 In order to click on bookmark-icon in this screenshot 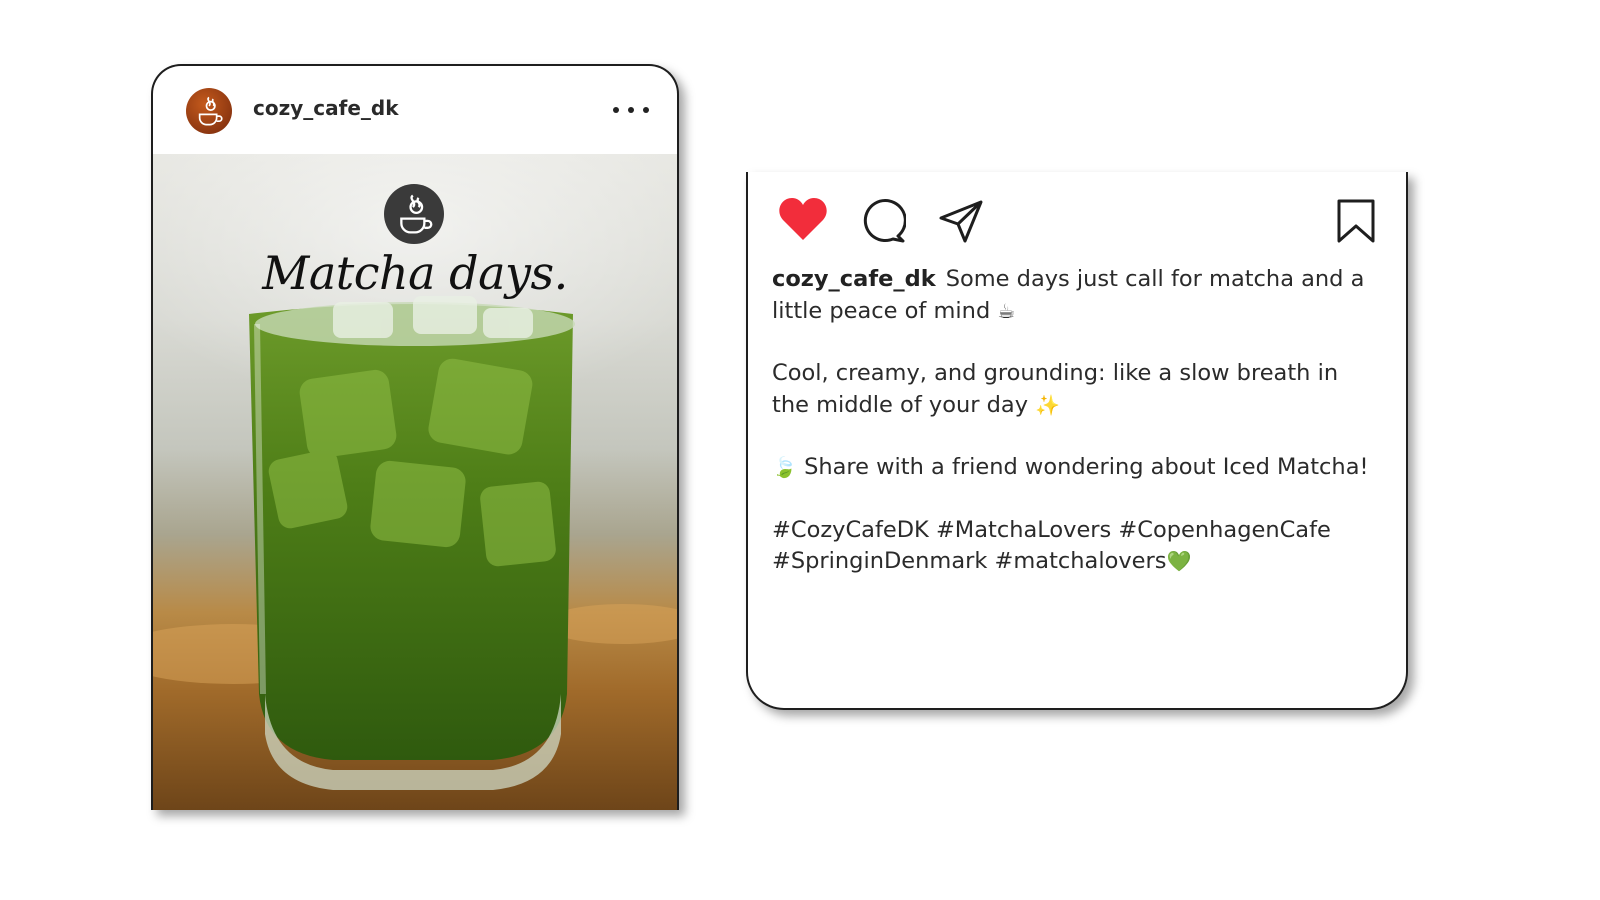, I will do `click(1356, 221)`.